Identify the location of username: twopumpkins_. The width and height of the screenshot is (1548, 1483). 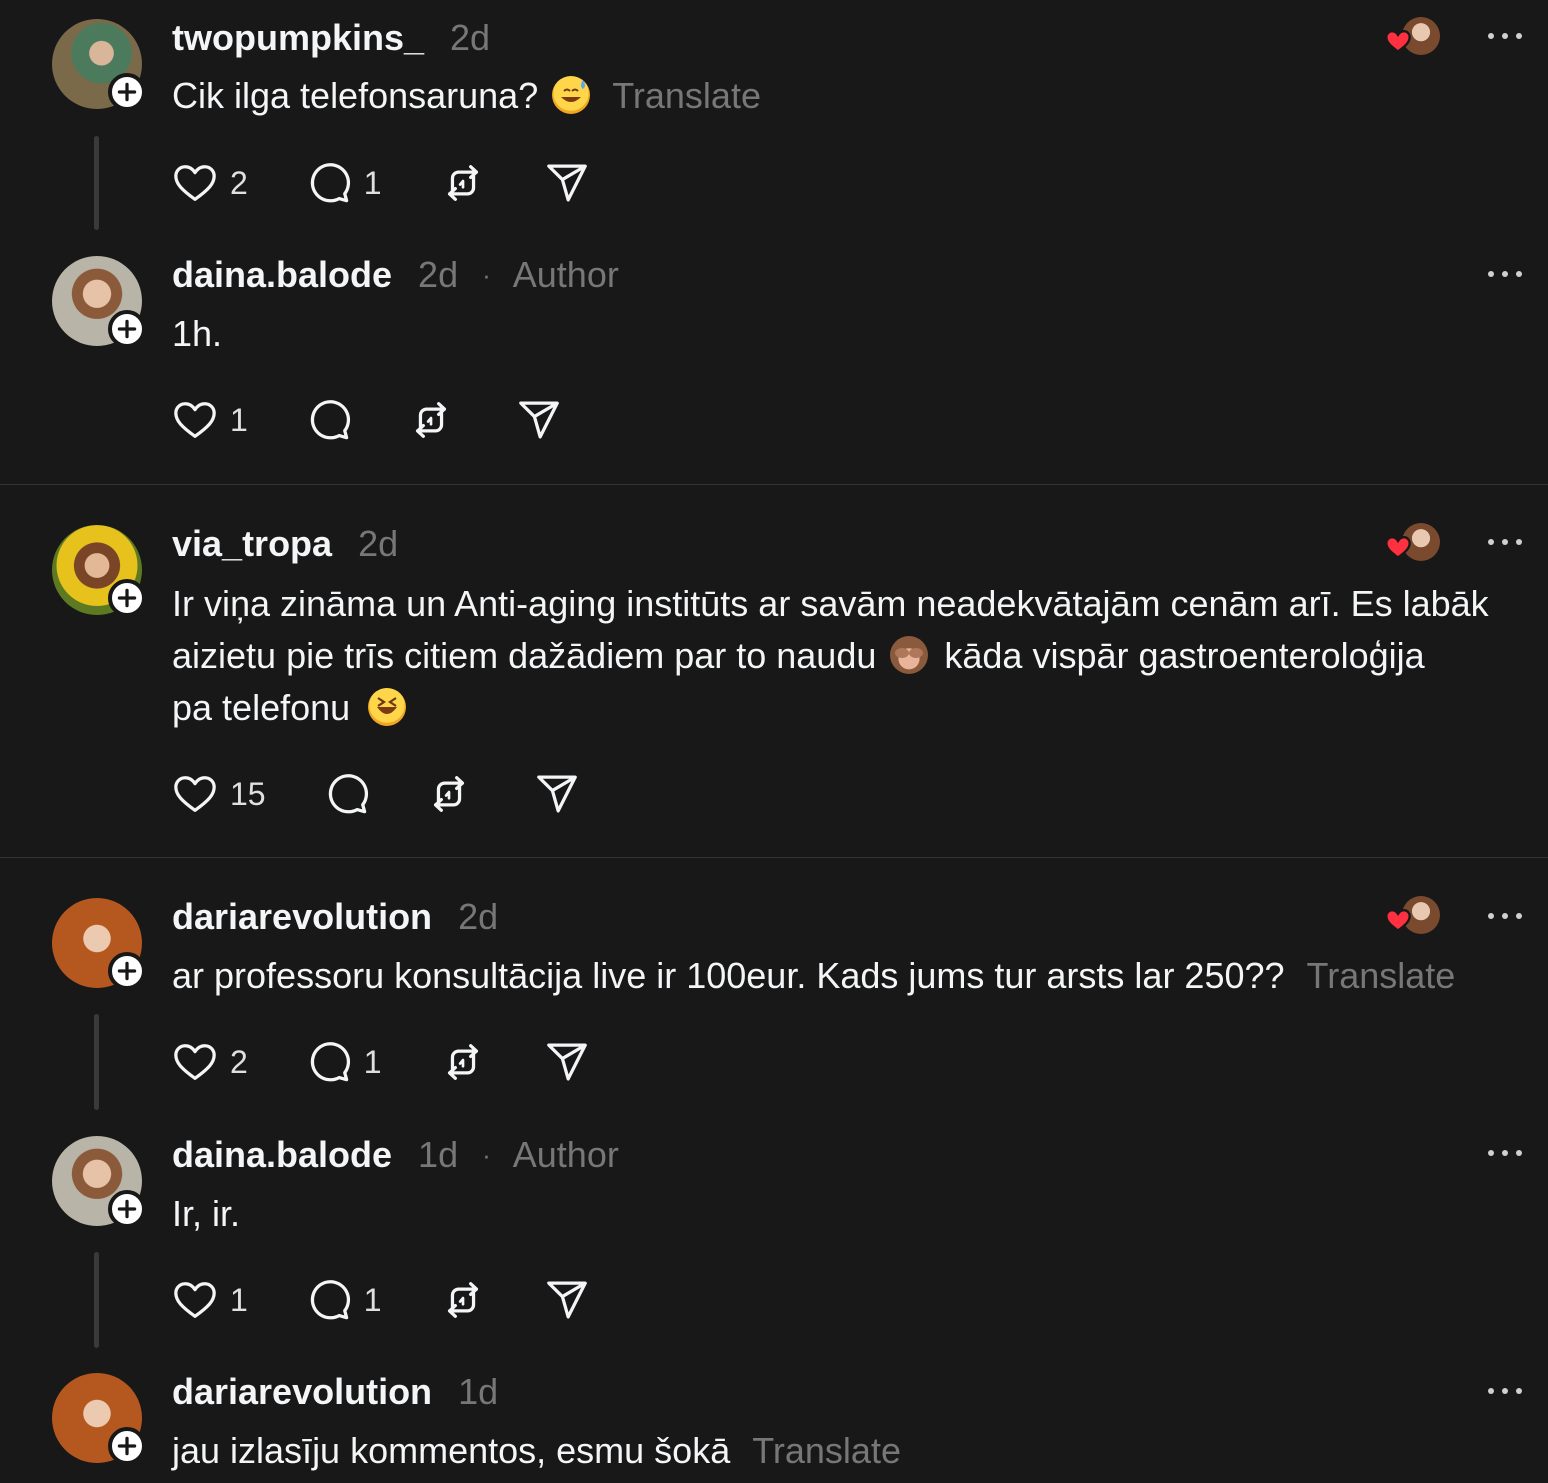
(298, 38).